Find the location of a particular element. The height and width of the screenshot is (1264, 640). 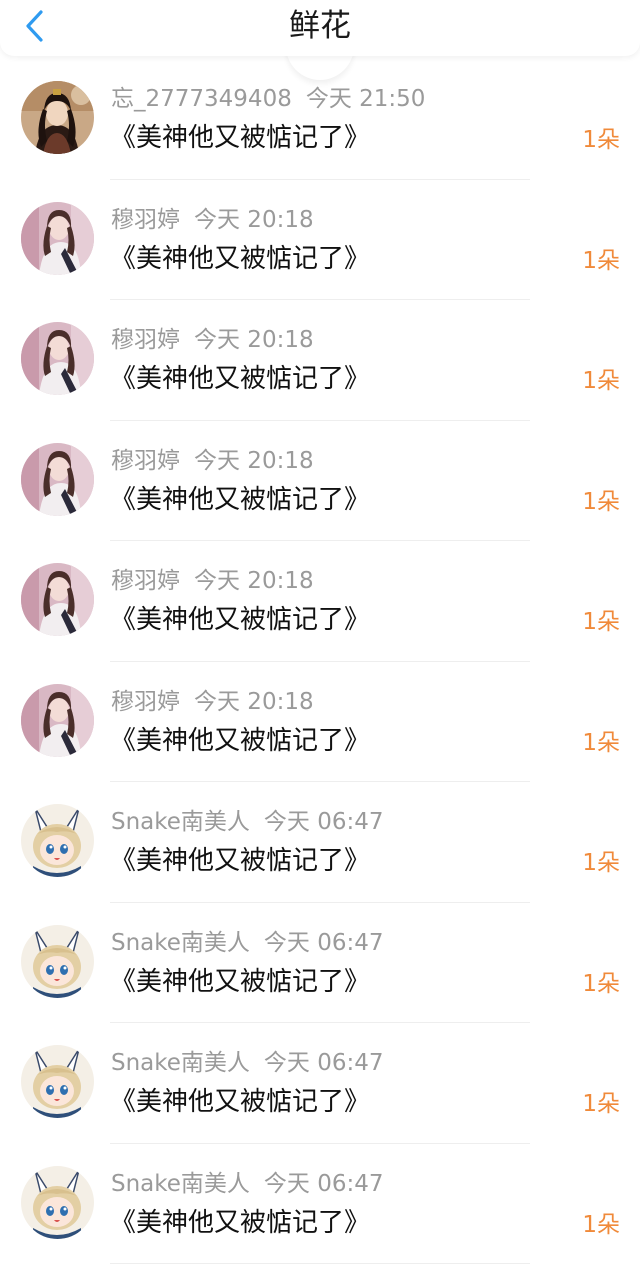

page-title: 鲜花 is located at coordinates (320, 26).